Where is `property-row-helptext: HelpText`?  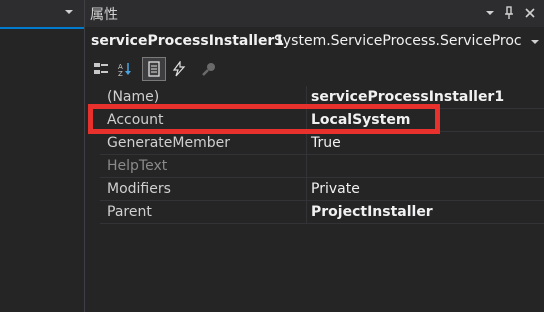
property-row-helptext: HelpText is located at coordinates (314, 166).